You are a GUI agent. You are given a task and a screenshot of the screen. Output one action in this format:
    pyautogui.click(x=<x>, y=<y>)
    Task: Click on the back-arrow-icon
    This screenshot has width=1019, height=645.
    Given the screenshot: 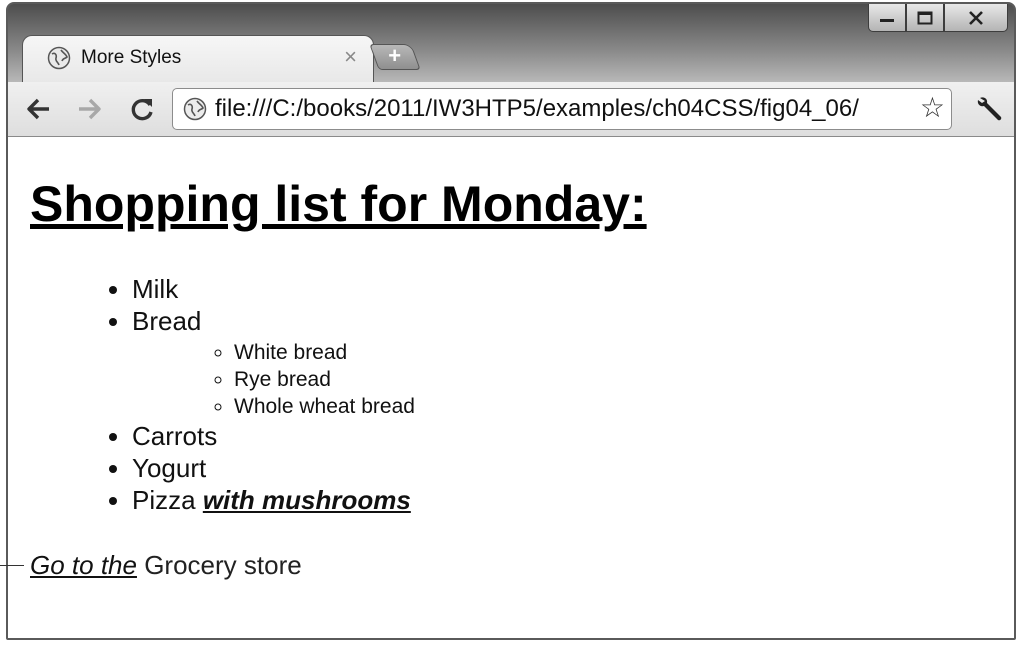 What is the action you would take?
    pyautogui.click(x=38, y=109)
    